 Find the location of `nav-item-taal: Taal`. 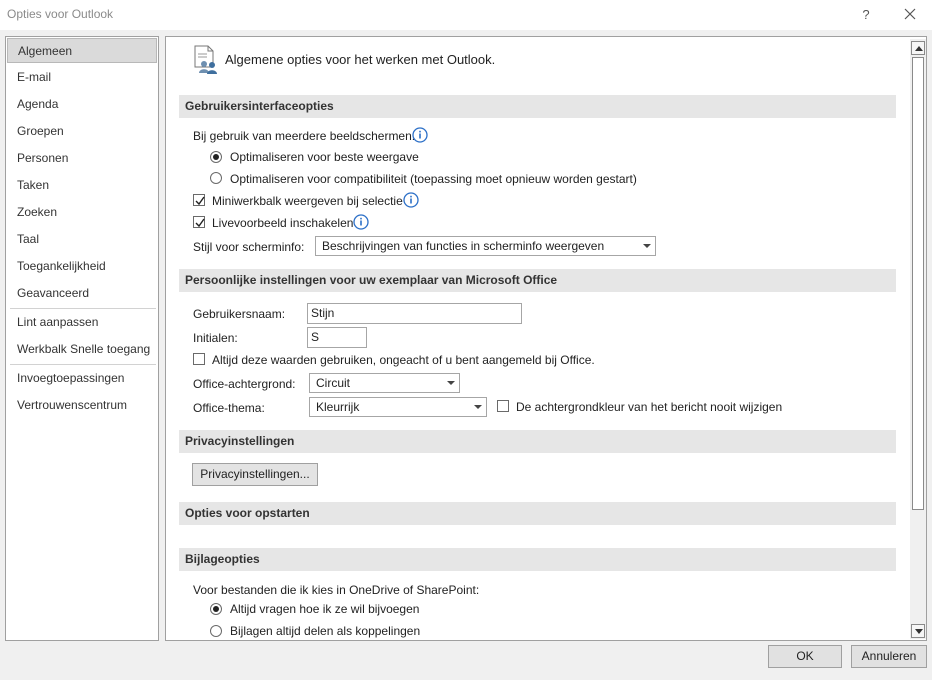

nav-item-taal: Taal is located at coordinates (82, 239).